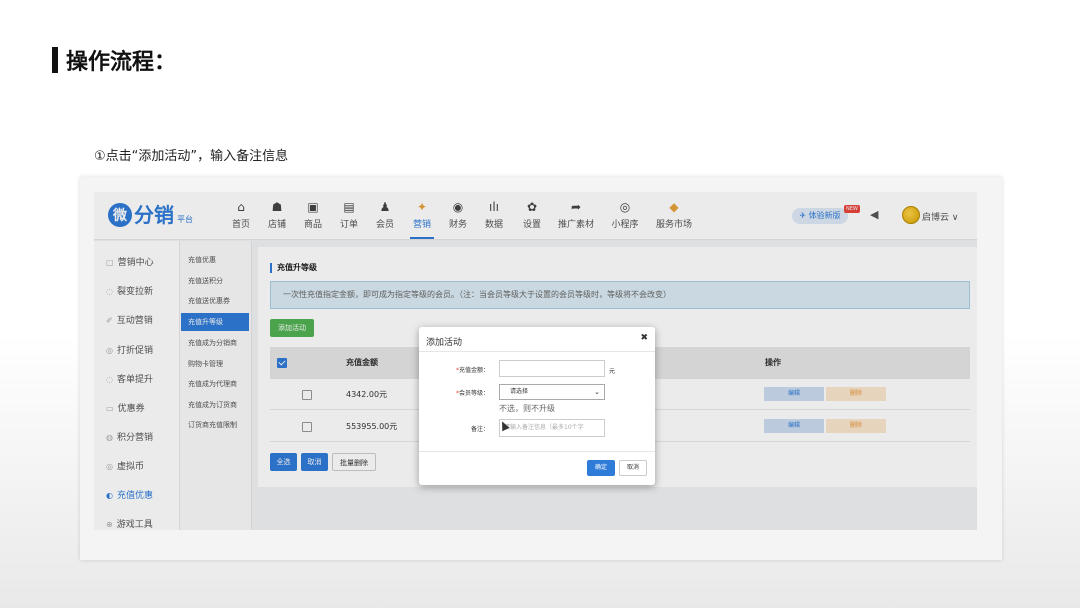 The image size is (1080, 608). What do you see at coordinates (552, 392) in the screenshot?
I see `level-select: 请选择 ⌄` at bounding box center [552, 392].